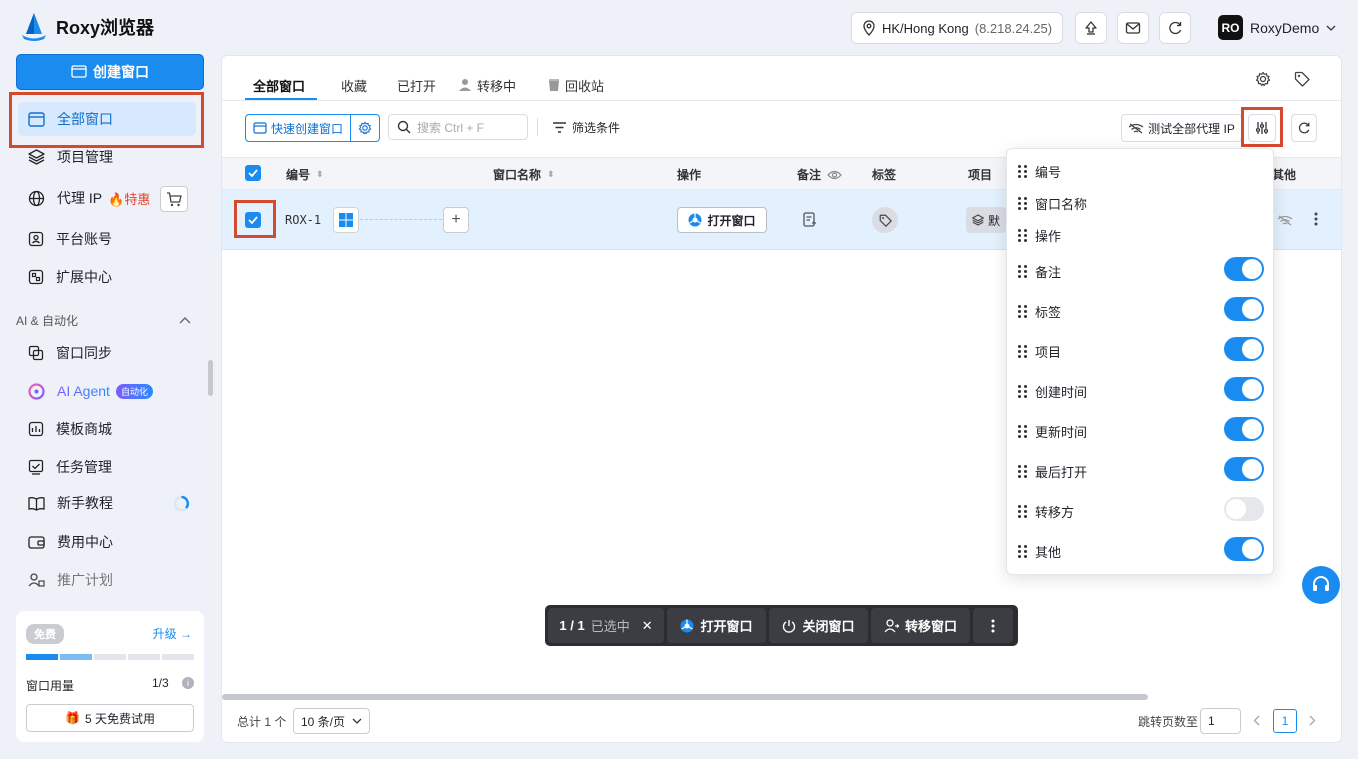 The width and height of the screenshot is (1358, 759). What do you see at coordinates (1039, 351) in the screenshot?
I see `column-setting-item: 项目` at bounding box center [1039, 351].